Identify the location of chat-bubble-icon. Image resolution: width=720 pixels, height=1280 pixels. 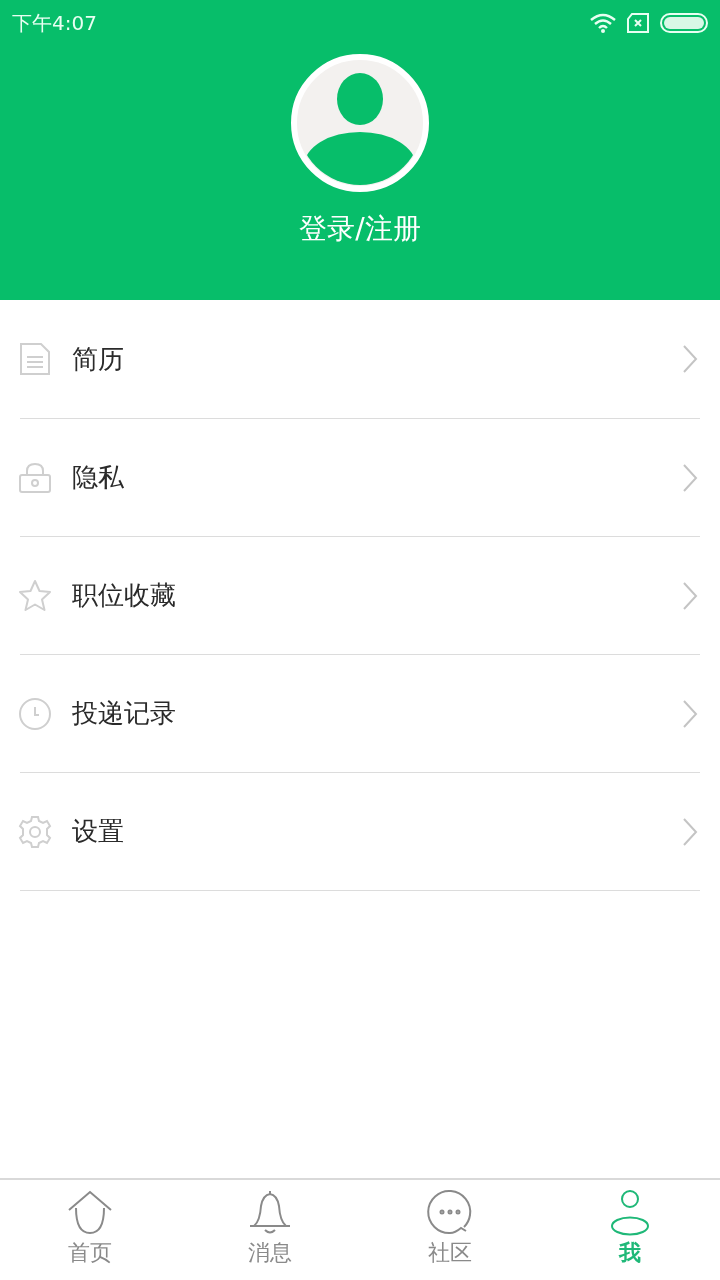
(450, 1212).